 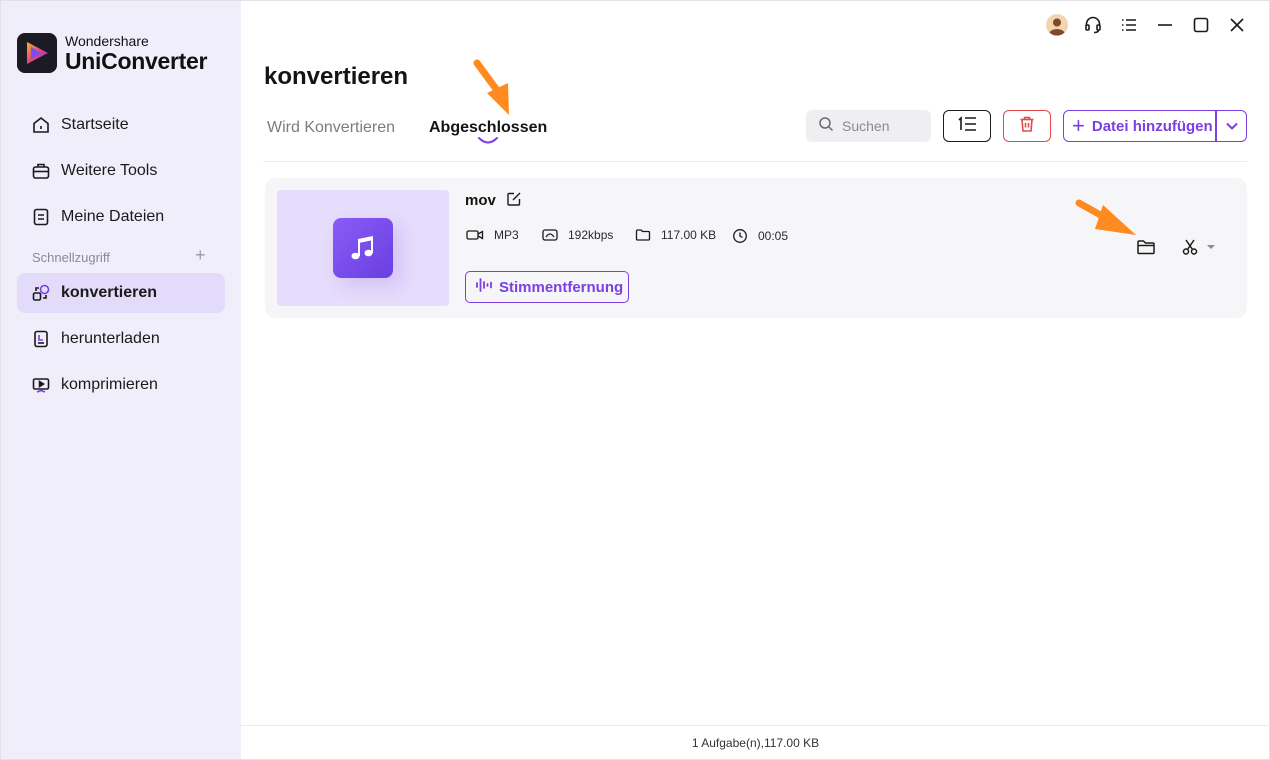 What do you see at coordinates (109, 170) in the screenshot?
I see `sidebar-item-label: Weitere Tools` at bounding box center [109, 170].